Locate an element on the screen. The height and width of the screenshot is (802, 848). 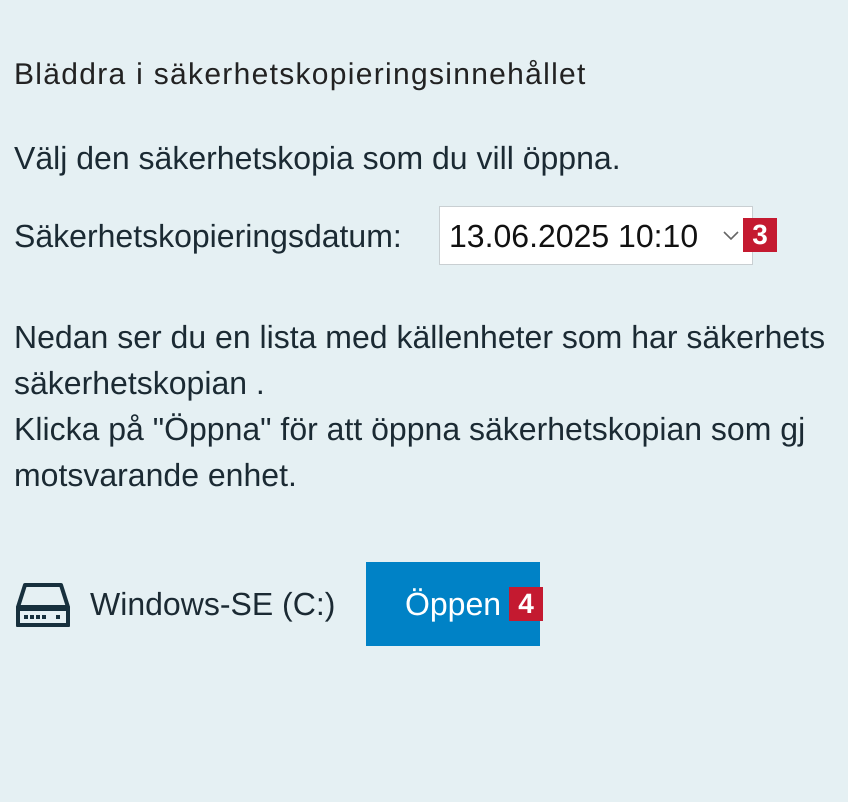
callout-badge: 4 is located at coordinates (526, 604).